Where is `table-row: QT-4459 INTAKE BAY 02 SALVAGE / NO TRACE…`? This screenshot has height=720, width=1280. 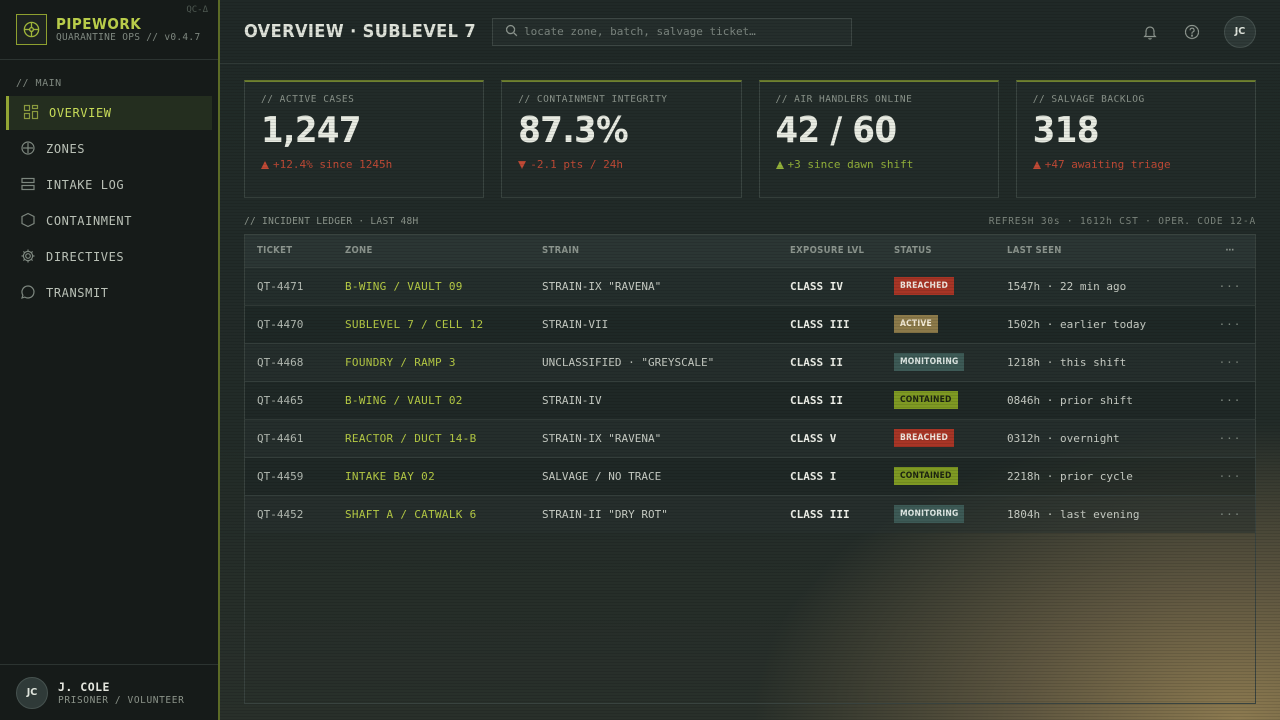 table-row: QT-4459 INTAKE BAY 02 SALVAGE / NO TRACE… is located at coordinates (750, 476).